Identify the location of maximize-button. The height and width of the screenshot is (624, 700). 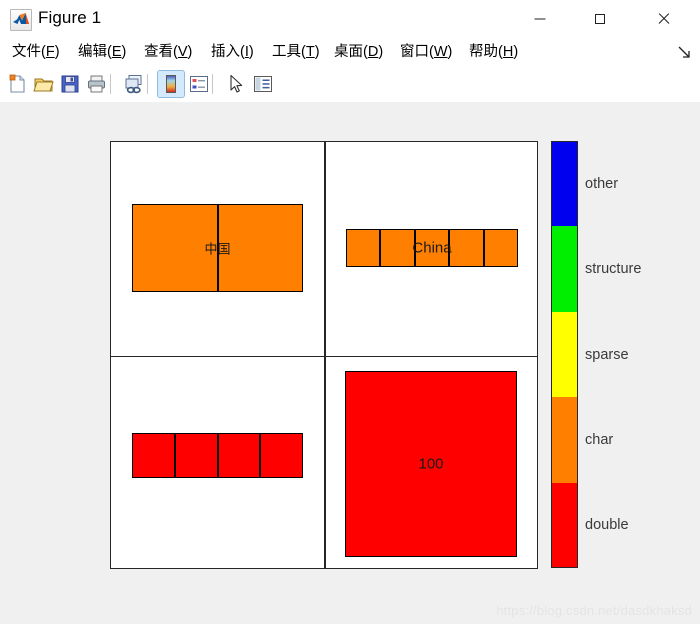
(600, 19).